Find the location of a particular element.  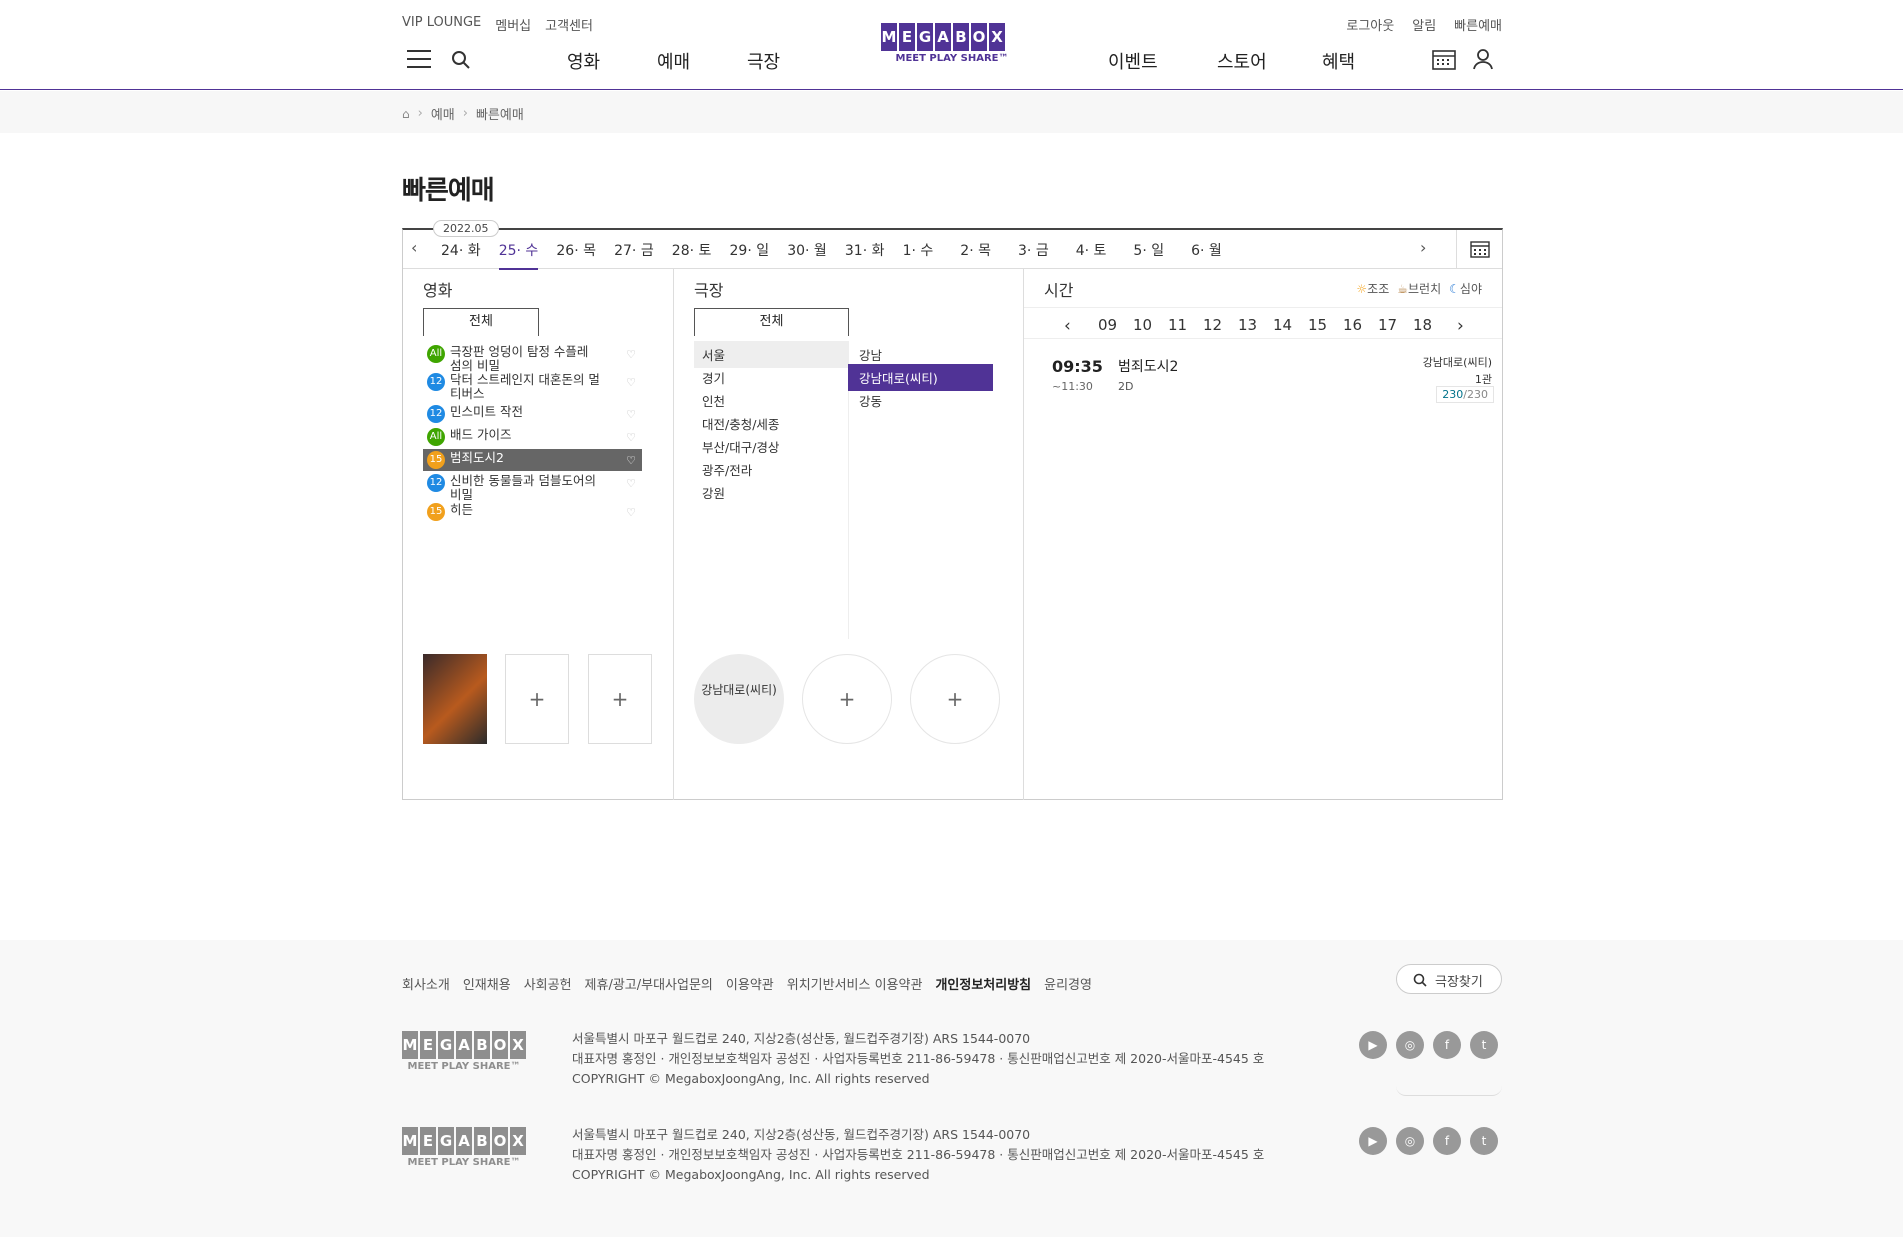

nav-store: 스토어 is located at coordinates (1242, 61).